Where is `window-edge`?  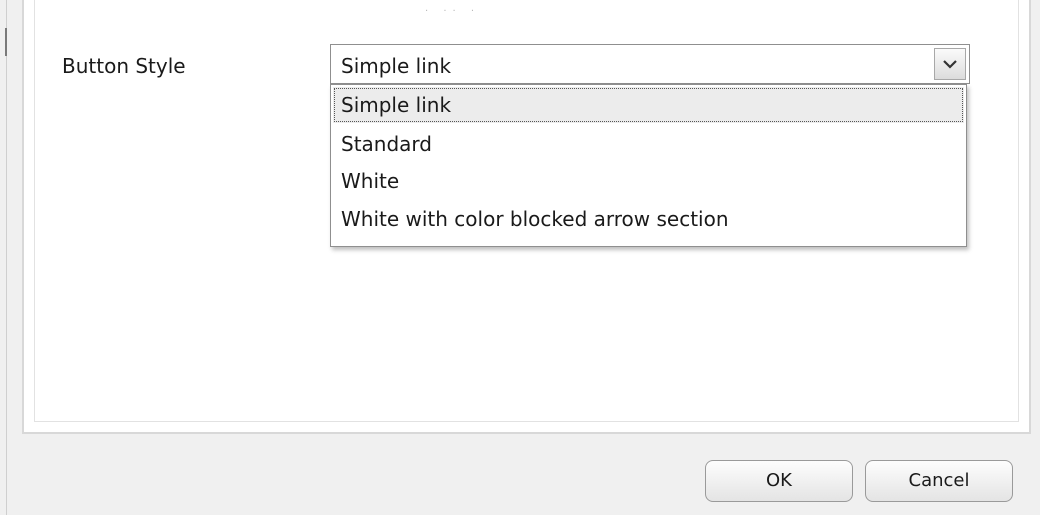
window-edge is located at coordinates (6, 257).